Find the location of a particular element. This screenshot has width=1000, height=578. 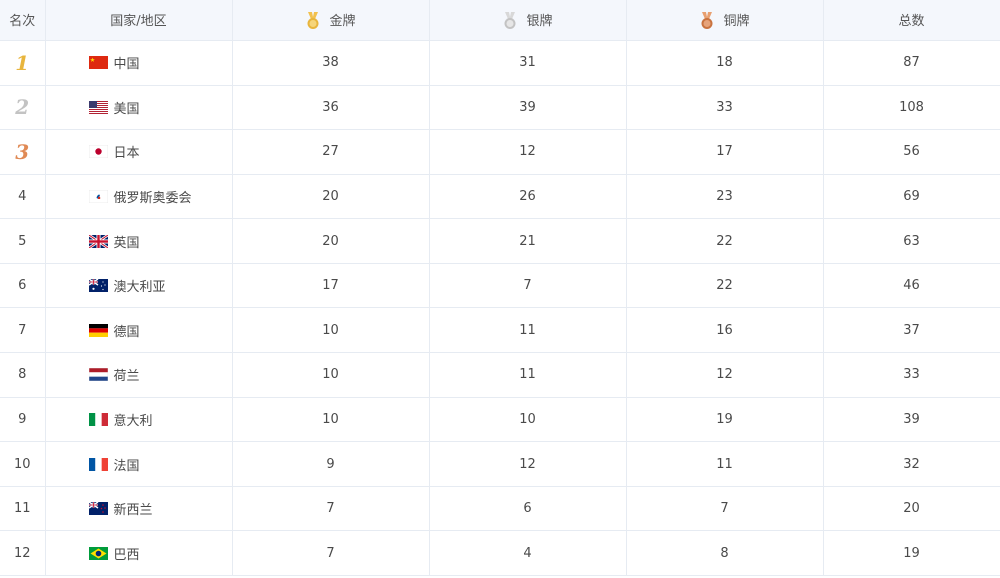

rank-value: 6 is located at coordinates (22, 286).